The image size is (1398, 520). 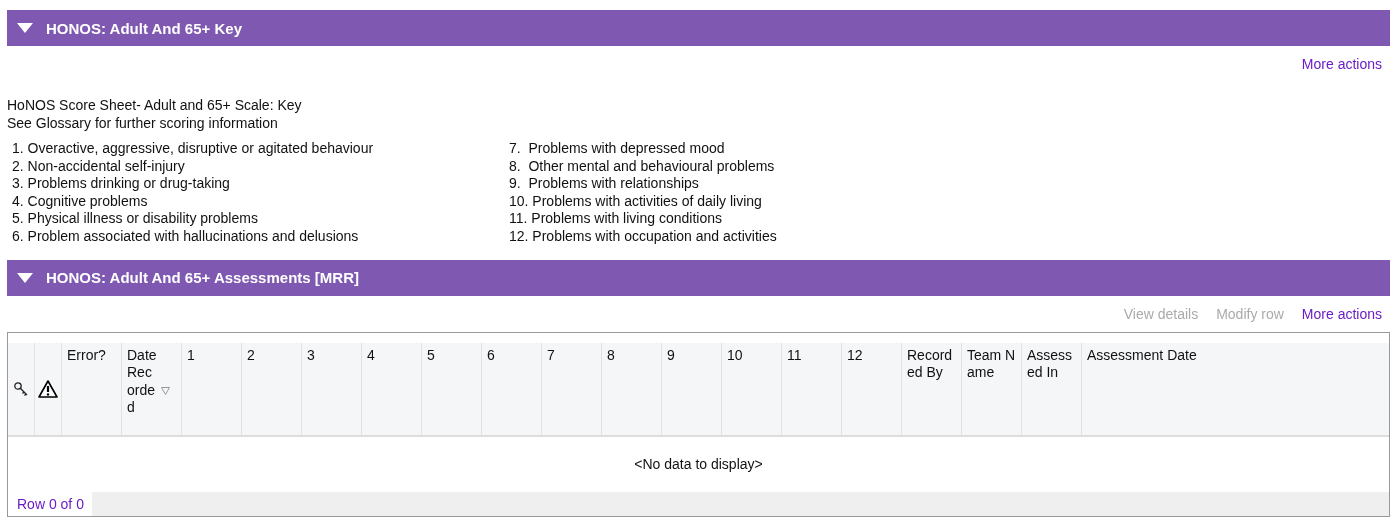 I want to click on section-title: HONOS: Adult And 65+ Key, so click(x=144, y=28).